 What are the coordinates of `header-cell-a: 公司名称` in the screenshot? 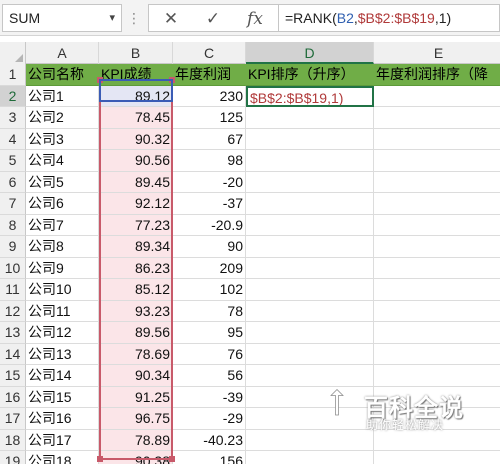 It's located at (62, 75).